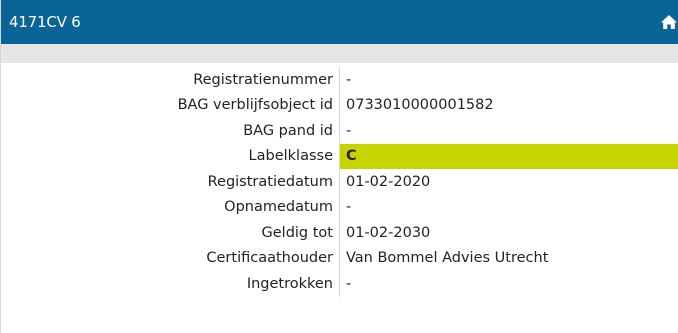 The image size is (678, 333). Describe the element at coordinates (263, 79) in the screenshot. I see `detail-label: Registratienummer` at that location.